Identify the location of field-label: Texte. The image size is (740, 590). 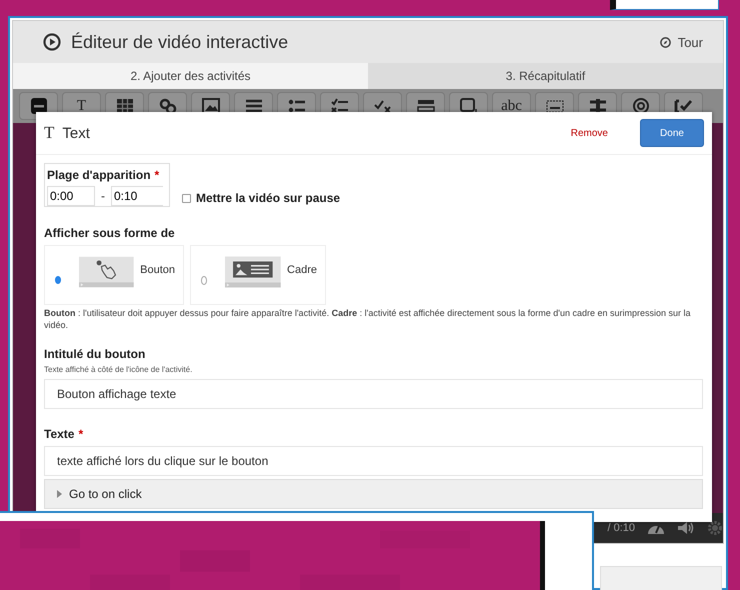
(59, 434).